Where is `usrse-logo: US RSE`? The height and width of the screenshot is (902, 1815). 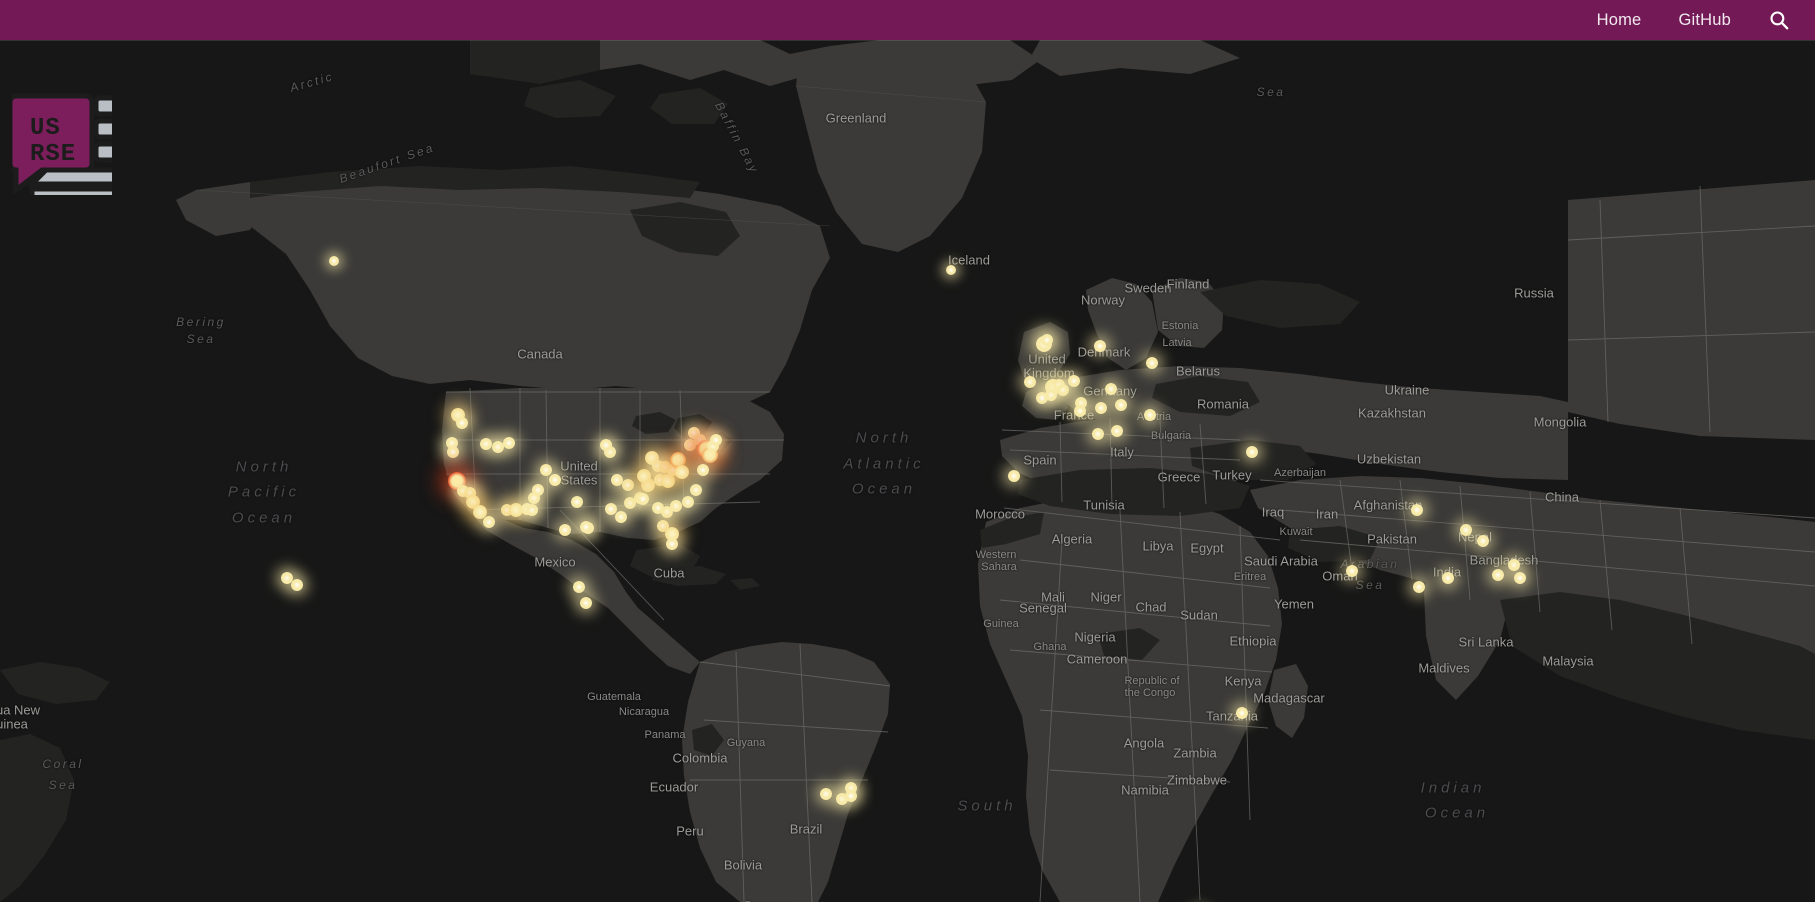
usrse-logo: US RSE is located at coordinates (62, 142).